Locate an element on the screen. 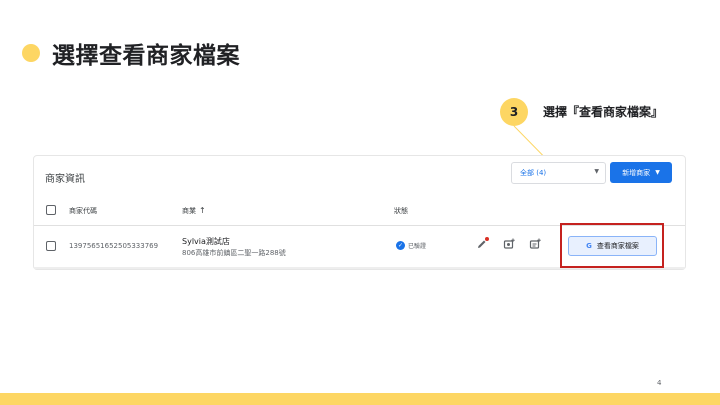 The width and height of the screenshot is (720, 405). business-address: 806高雄市前鎮區二聖一路288號 is located at coordinates (234, 253).